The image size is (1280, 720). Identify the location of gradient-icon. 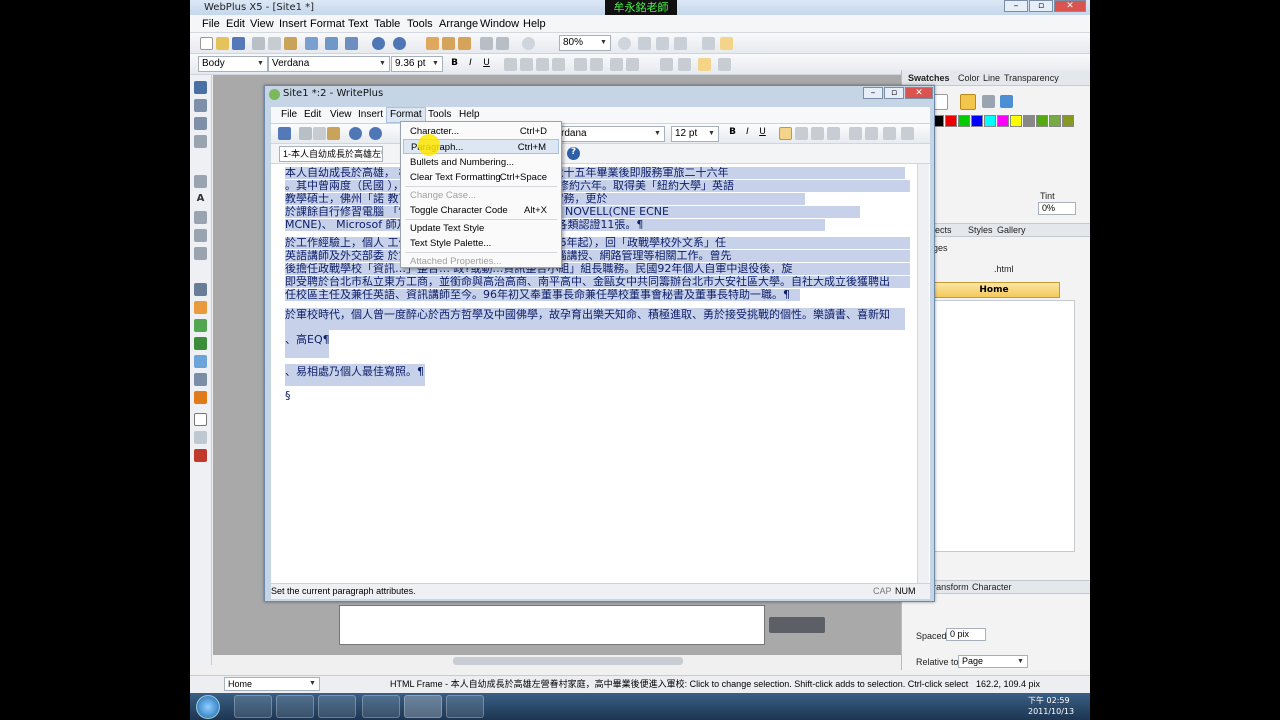
(1006, 101).